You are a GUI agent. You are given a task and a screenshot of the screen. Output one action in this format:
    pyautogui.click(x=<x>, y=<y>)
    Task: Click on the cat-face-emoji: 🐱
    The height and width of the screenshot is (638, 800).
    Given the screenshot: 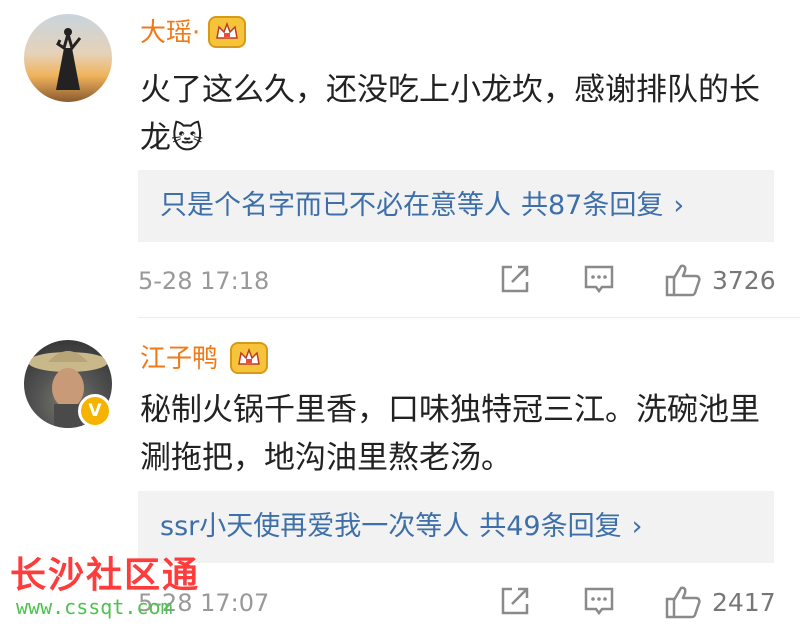 What is the action you would take?
    pyautogui.click(x=187, y=138)
    